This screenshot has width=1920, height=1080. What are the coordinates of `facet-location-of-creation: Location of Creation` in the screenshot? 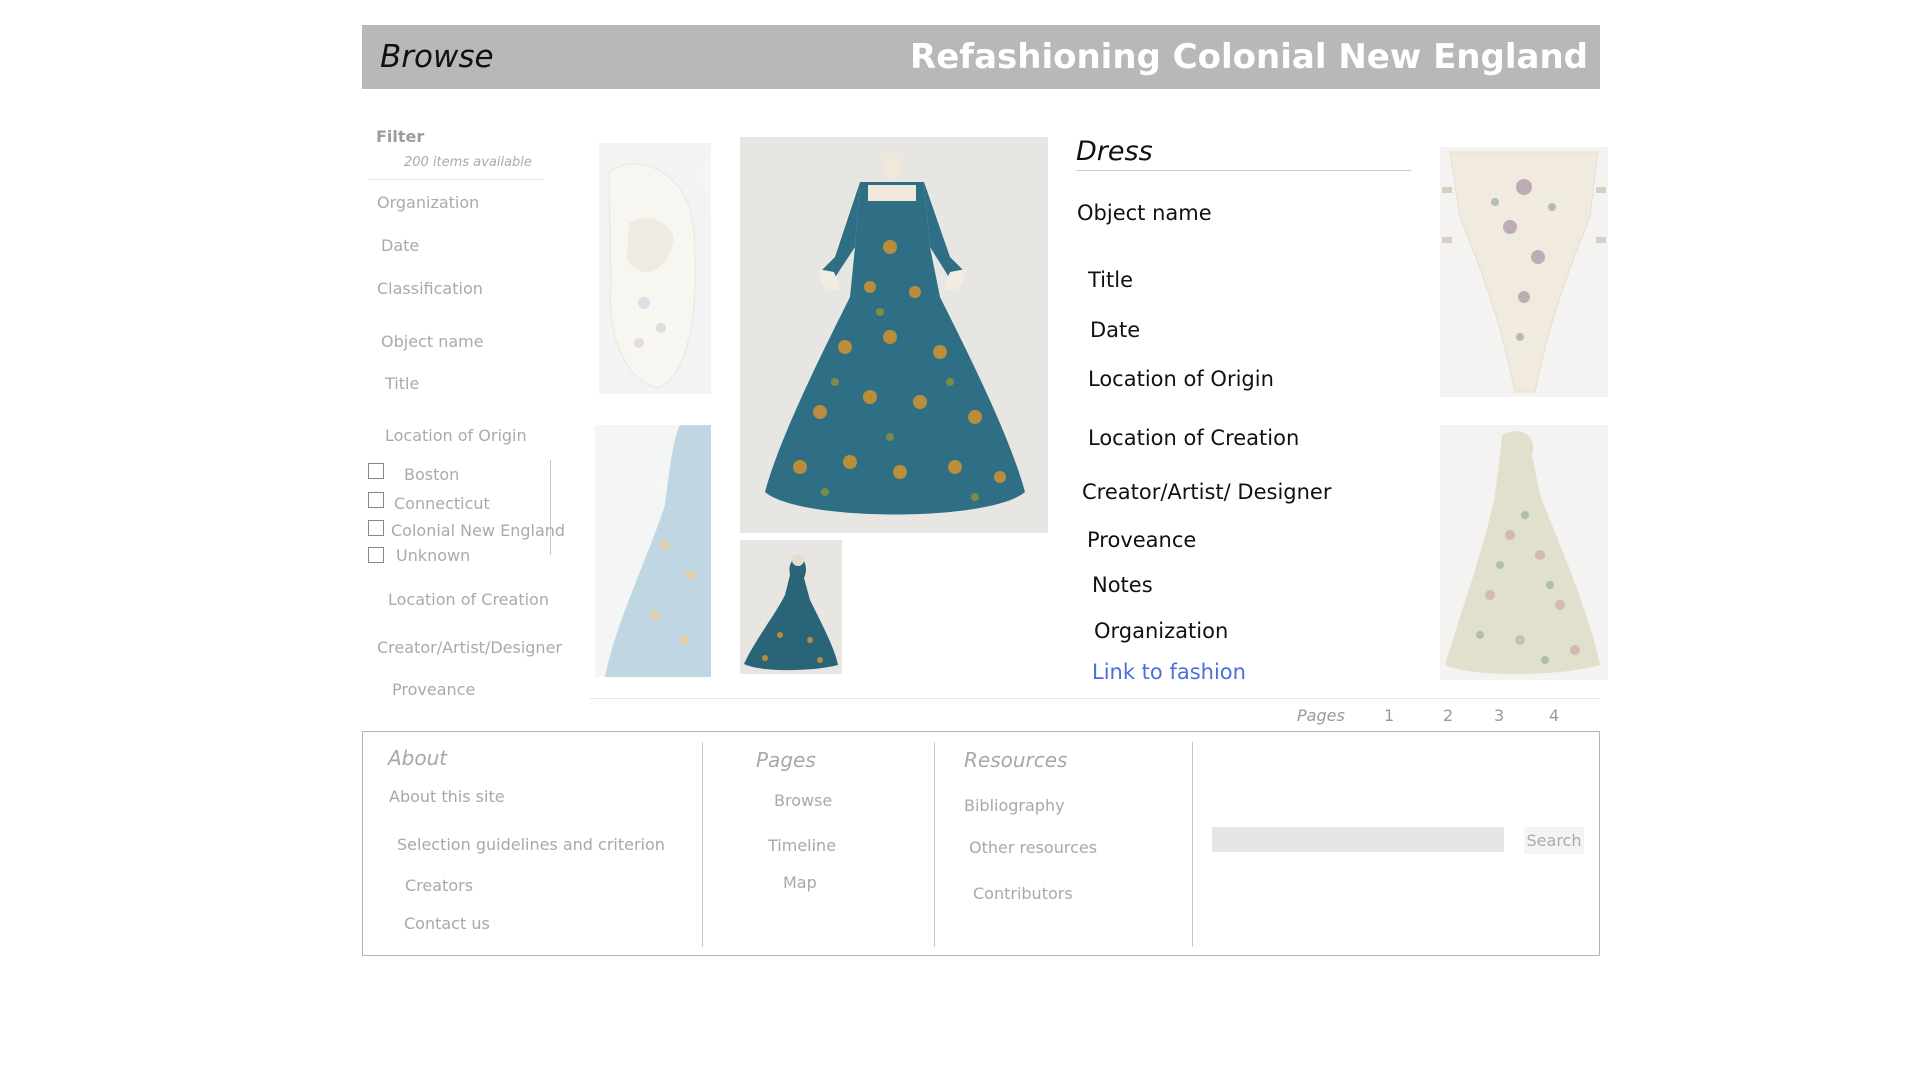 It's located at (468, 599).